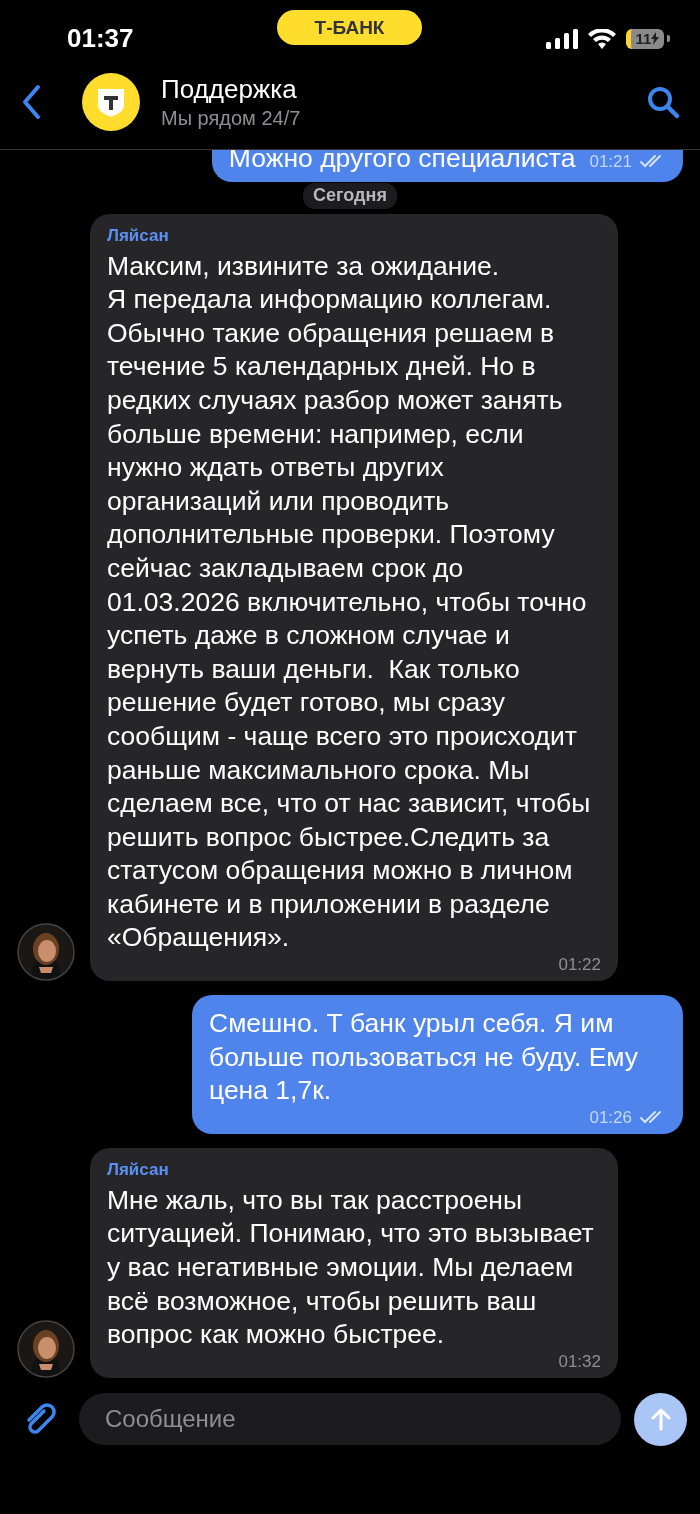  I want to click on chat-subtitle: Мы рядом 24/7, so click(231, 118).